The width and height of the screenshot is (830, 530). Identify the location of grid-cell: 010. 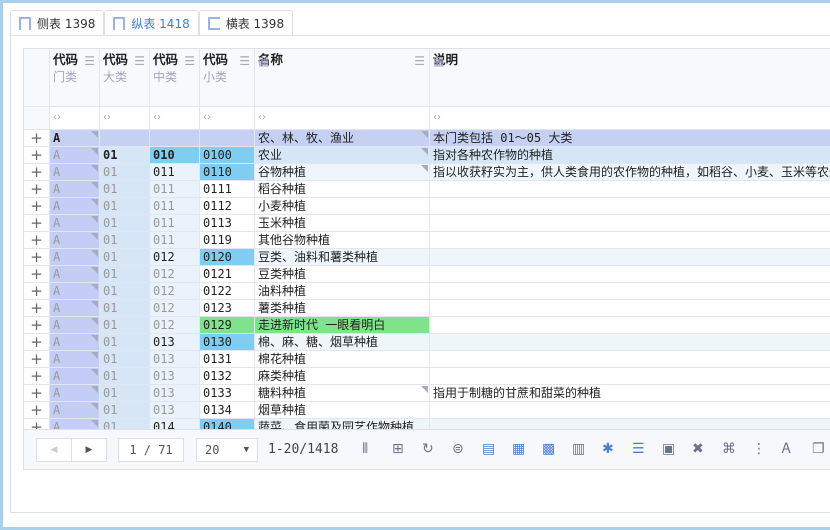
(175, 155).